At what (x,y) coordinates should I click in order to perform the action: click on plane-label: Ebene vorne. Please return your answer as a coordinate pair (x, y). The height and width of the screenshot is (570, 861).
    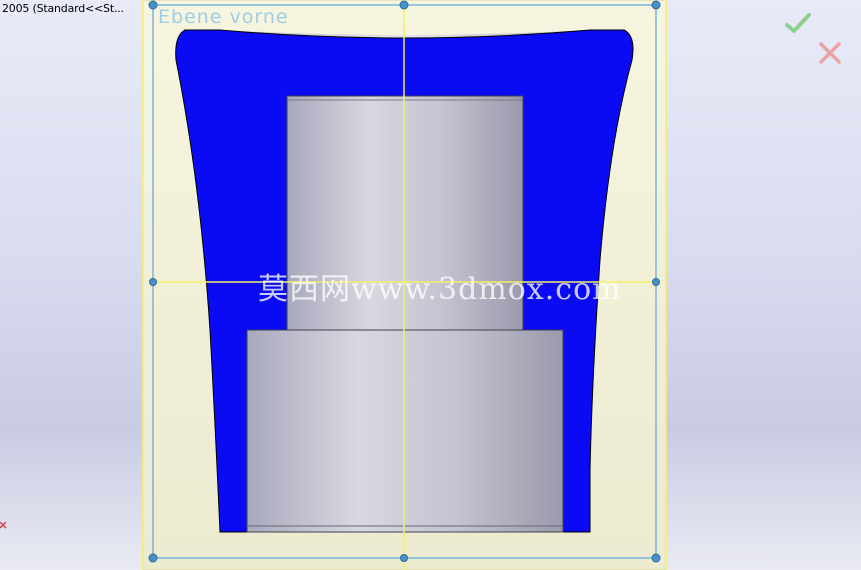
    Looking at the image, I should click on (223, 17).